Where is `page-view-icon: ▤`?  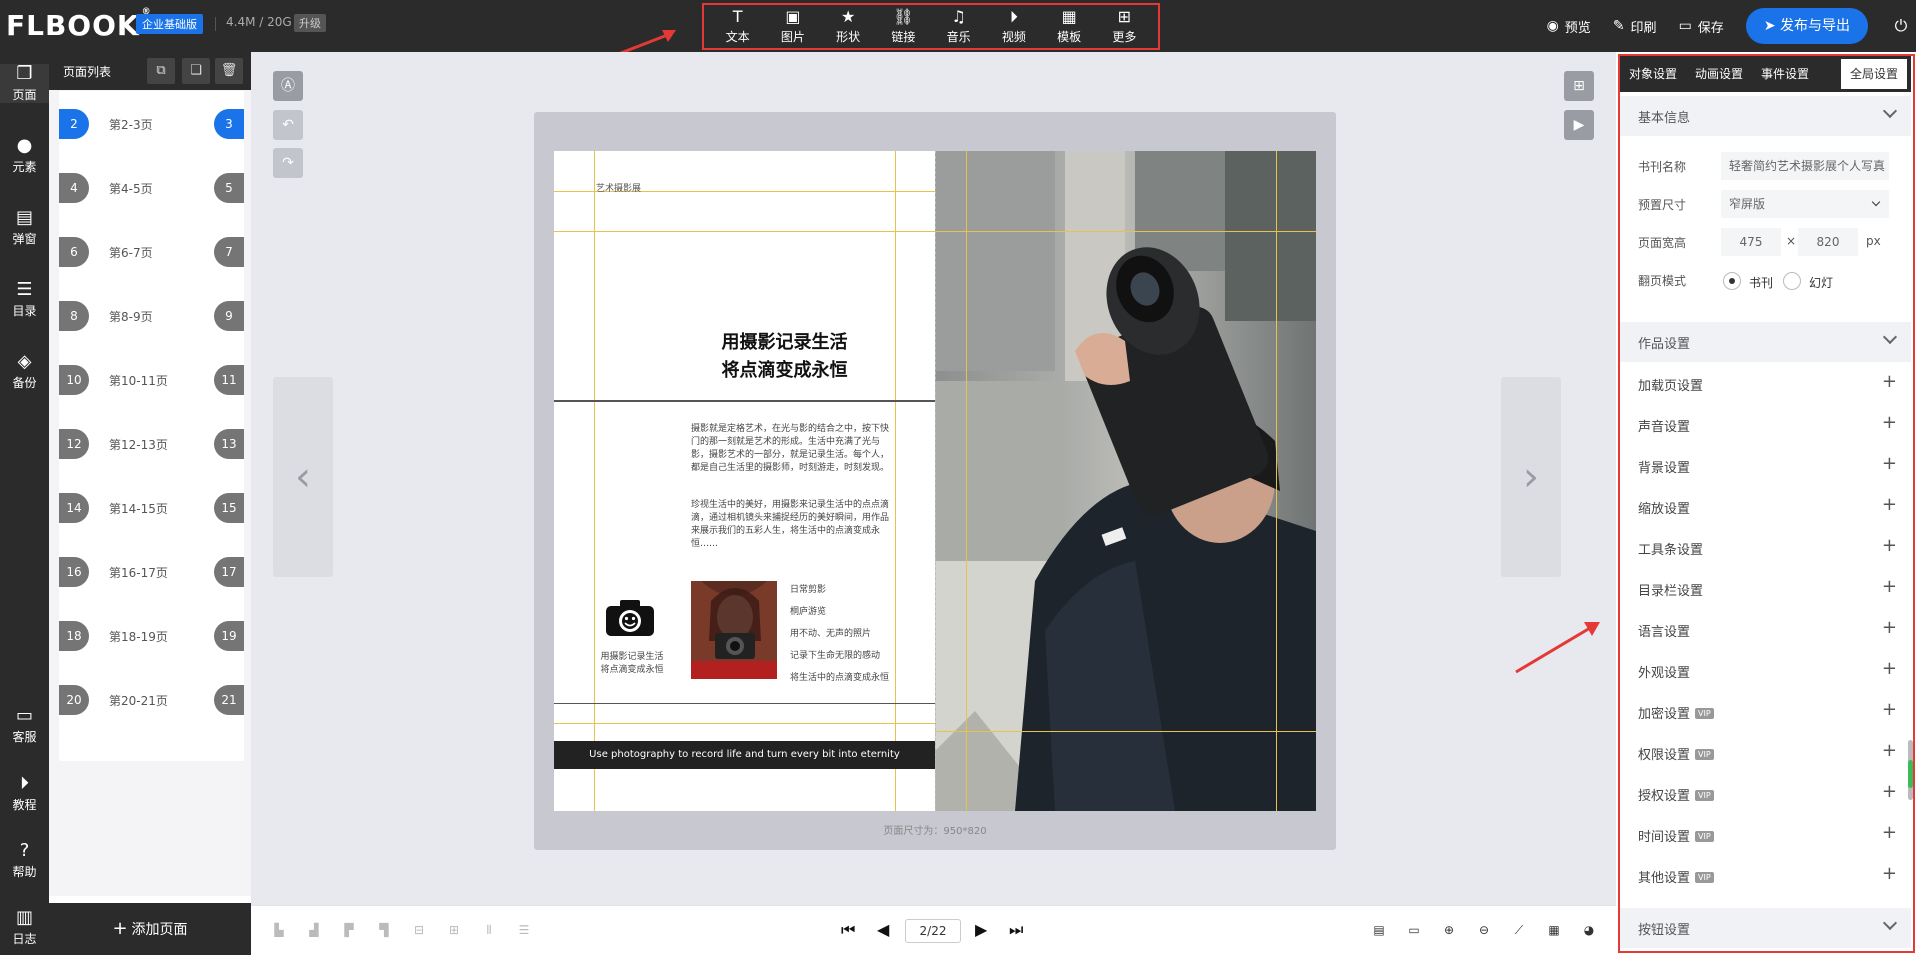 page-view-icon: ▤ is located at coordinates (1379, 931).